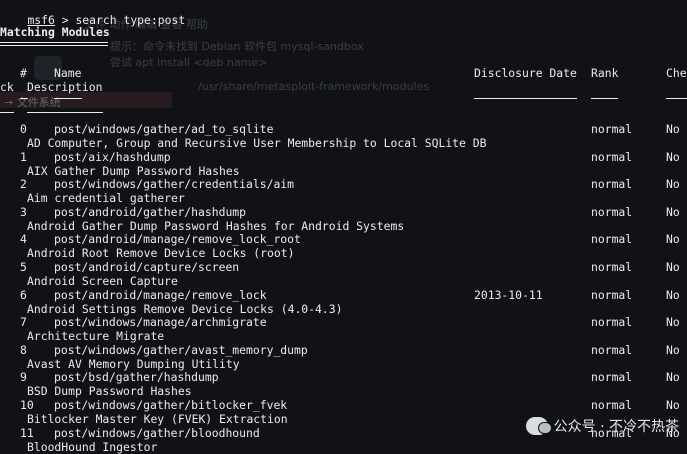 This screenshot has height=454, width=687. I want to click on header-num: #, so click(23, 73).